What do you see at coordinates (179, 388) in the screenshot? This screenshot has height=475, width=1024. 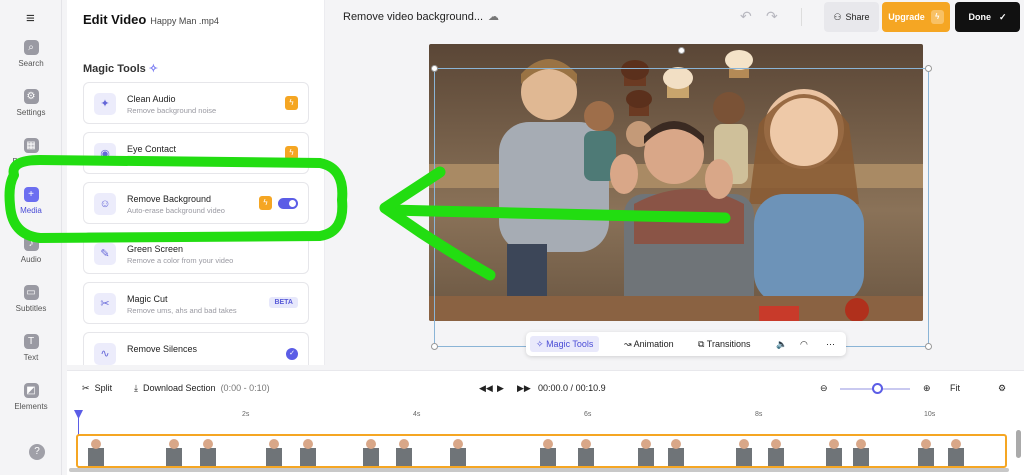 I see `download-label: Download Section` at bounding box center [179, 388].